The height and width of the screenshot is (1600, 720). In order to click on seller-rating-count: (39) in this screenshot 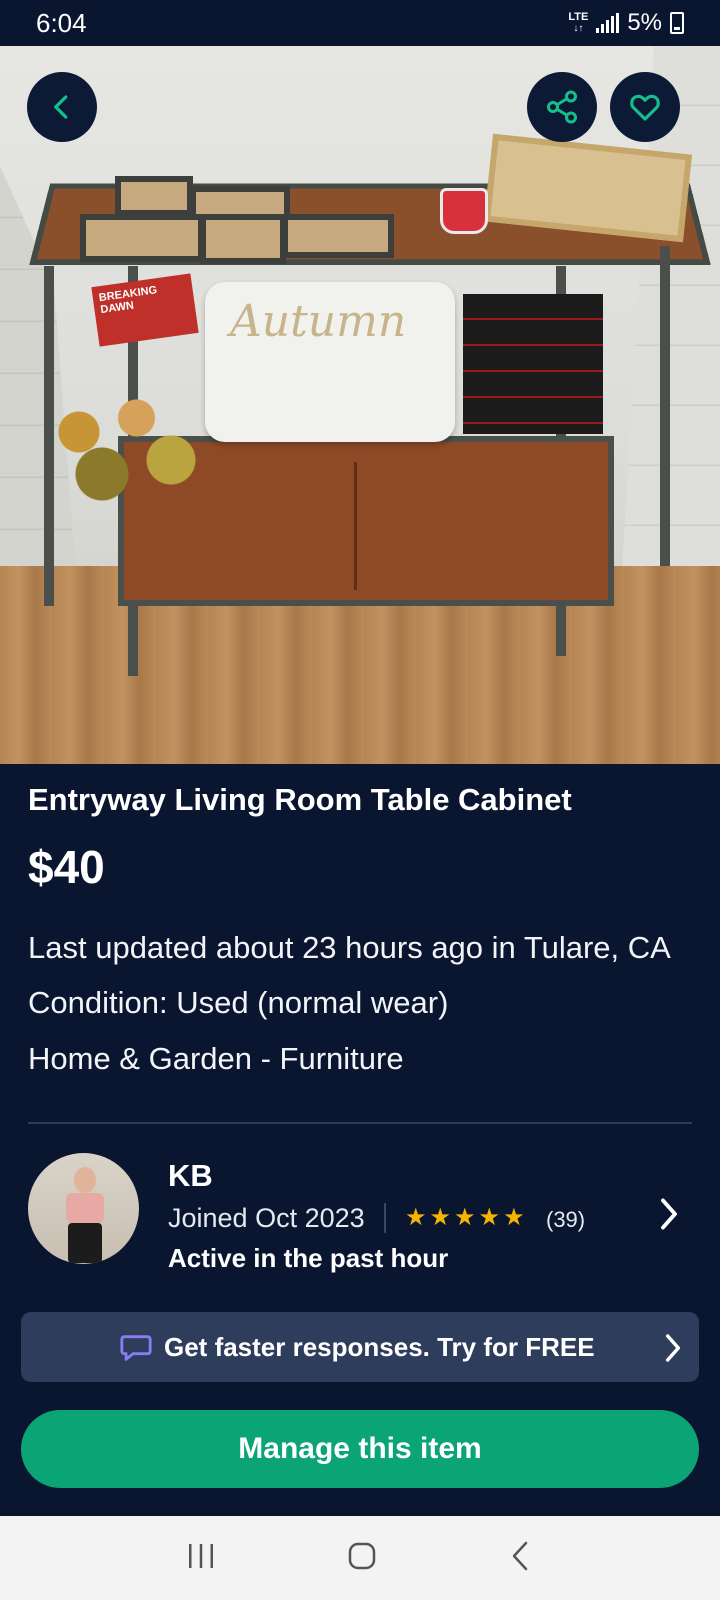, I will do `click(566, 1219)`.